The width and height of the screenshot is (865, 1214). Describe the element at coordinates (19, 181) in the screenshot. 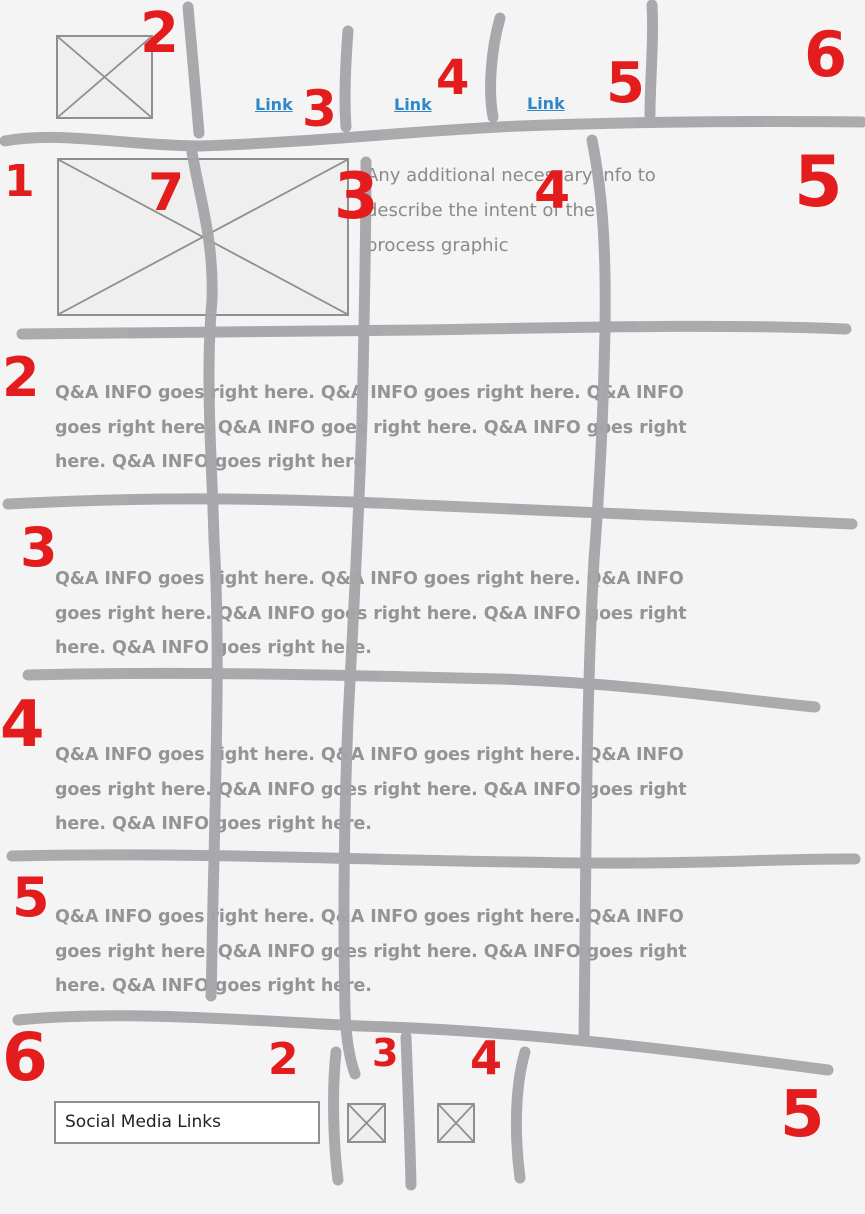

I see `row-number-1: 1` at that location.